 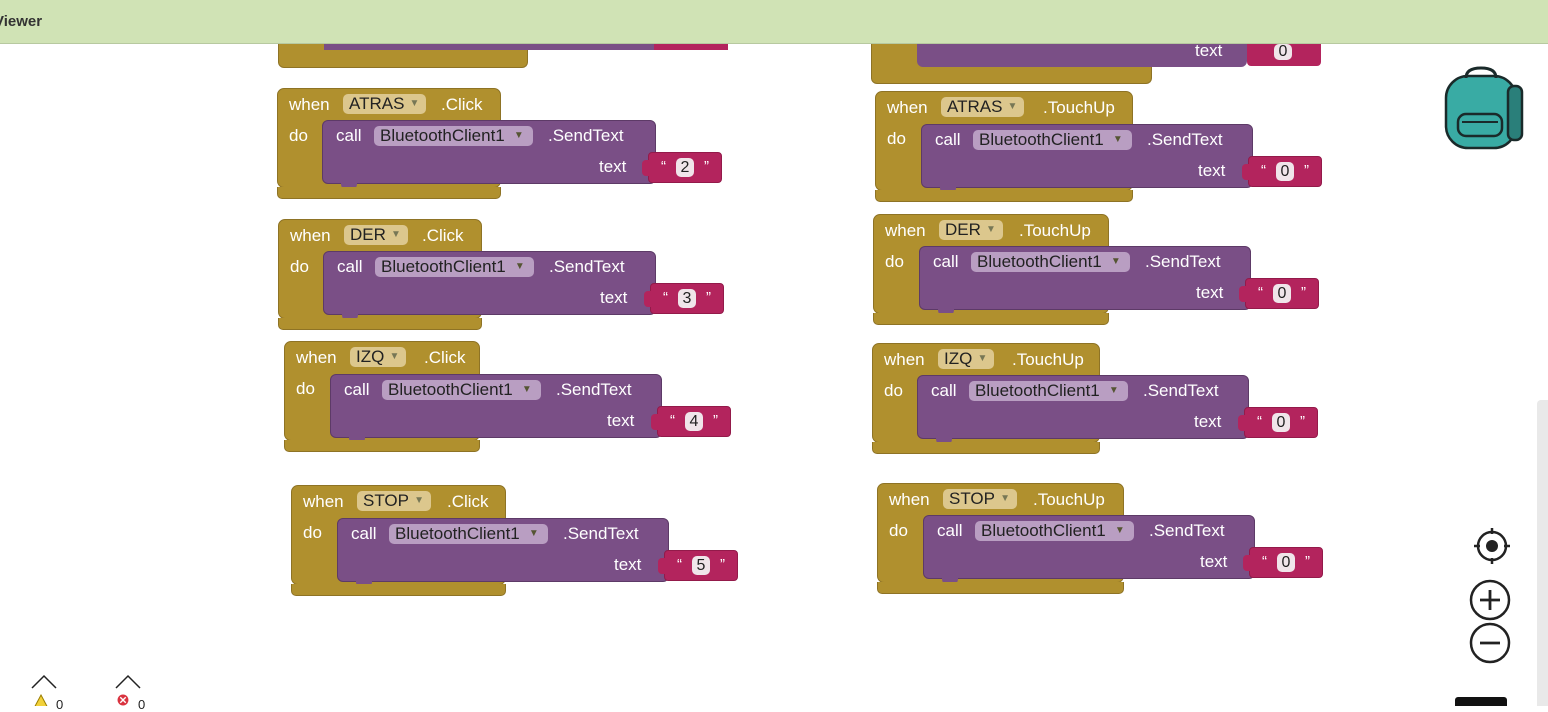 I want to click on string-value-field: 3, so click(x=687, y=298).